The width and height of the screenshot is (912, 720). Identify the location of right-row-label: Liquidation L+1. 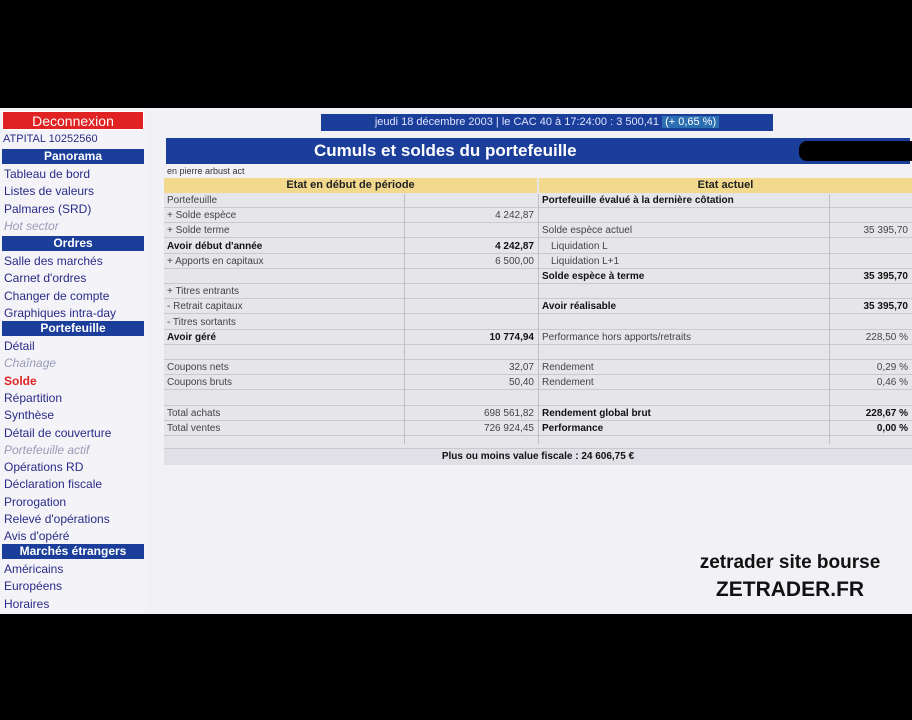
(684, 262).